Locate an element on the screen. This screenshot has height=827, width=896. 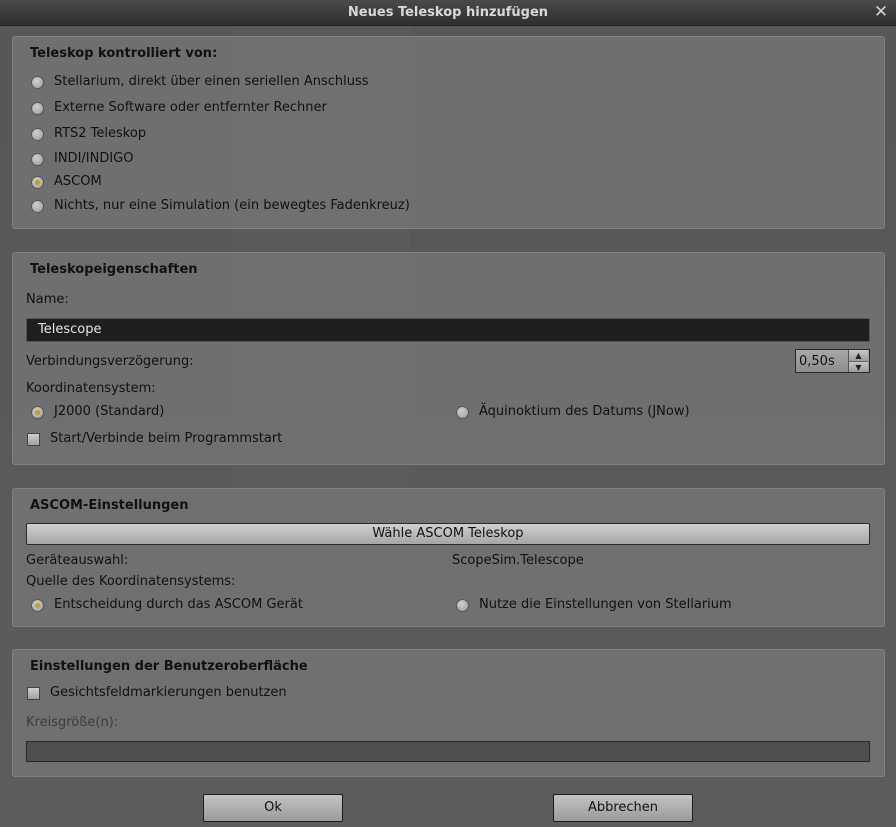
close-icon: ✕ is located at coordinates (881, 12).